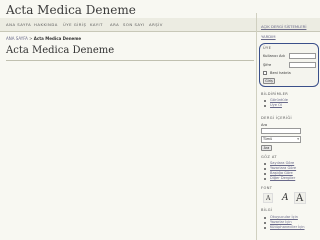  I want to click on info-librarians-link: Kütüphaneciler İçin, so click(287, 227).